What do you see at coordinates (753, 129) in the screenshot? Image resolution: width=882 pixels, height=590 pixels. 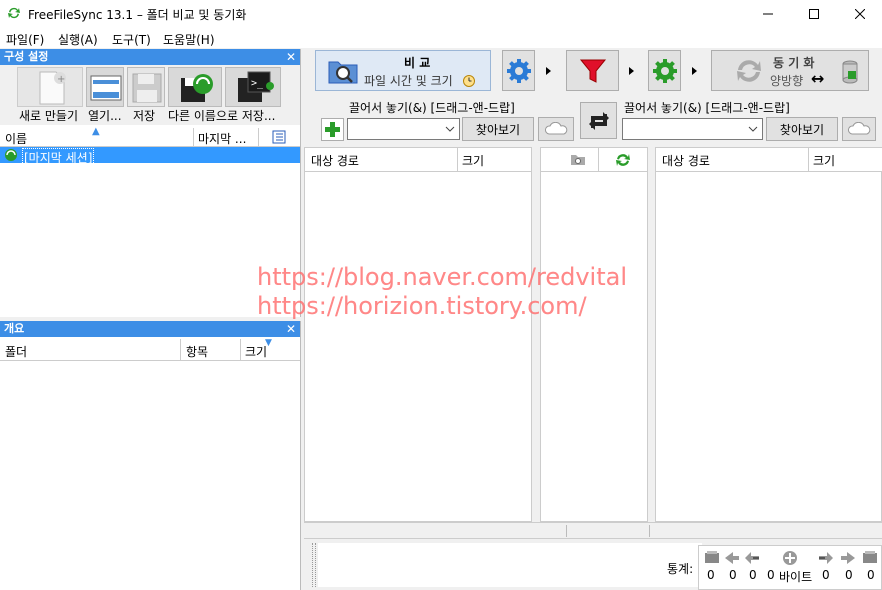 I see `chevron-down-icon` at bounding box center [753, 129].